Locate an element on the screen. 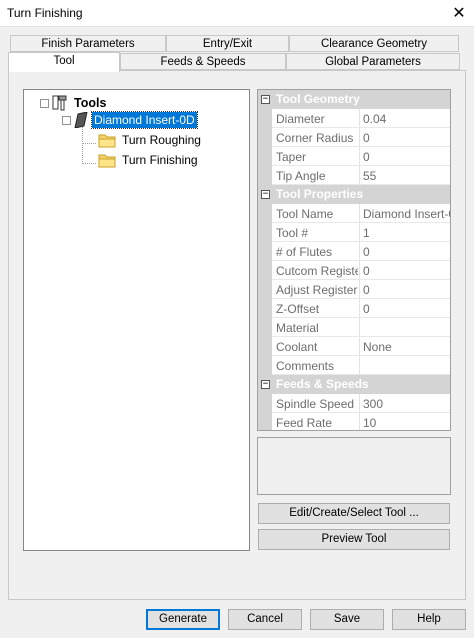 The image size is (474, 638). tab-label: Feeds & Speeds is located at coordinates (203, 62).